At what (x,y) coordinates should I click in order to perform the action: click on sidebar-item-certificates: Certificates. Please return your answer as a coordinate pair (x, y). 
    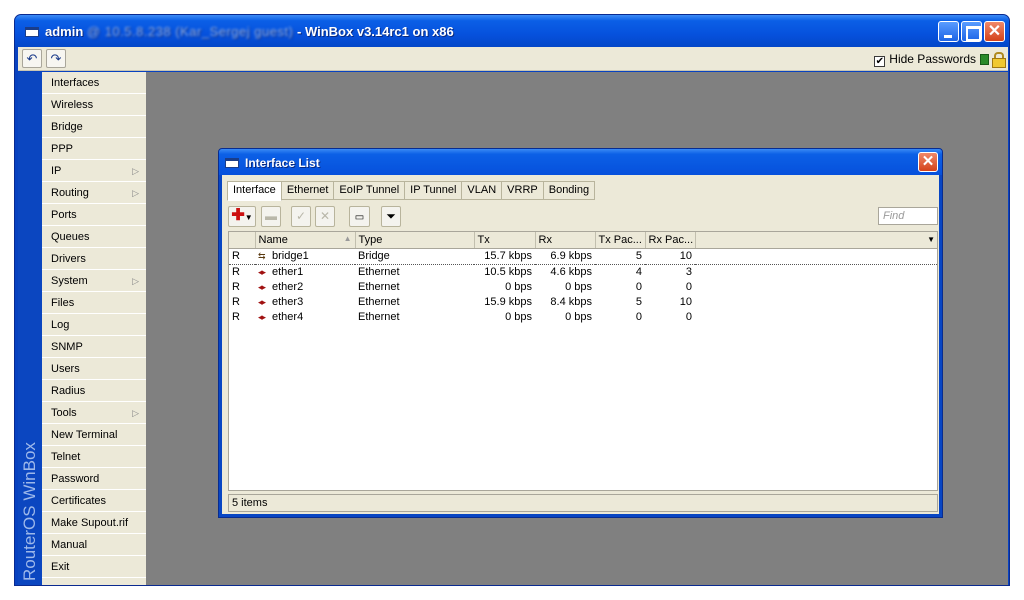
    Looking at the image, I should click on (94, 501).